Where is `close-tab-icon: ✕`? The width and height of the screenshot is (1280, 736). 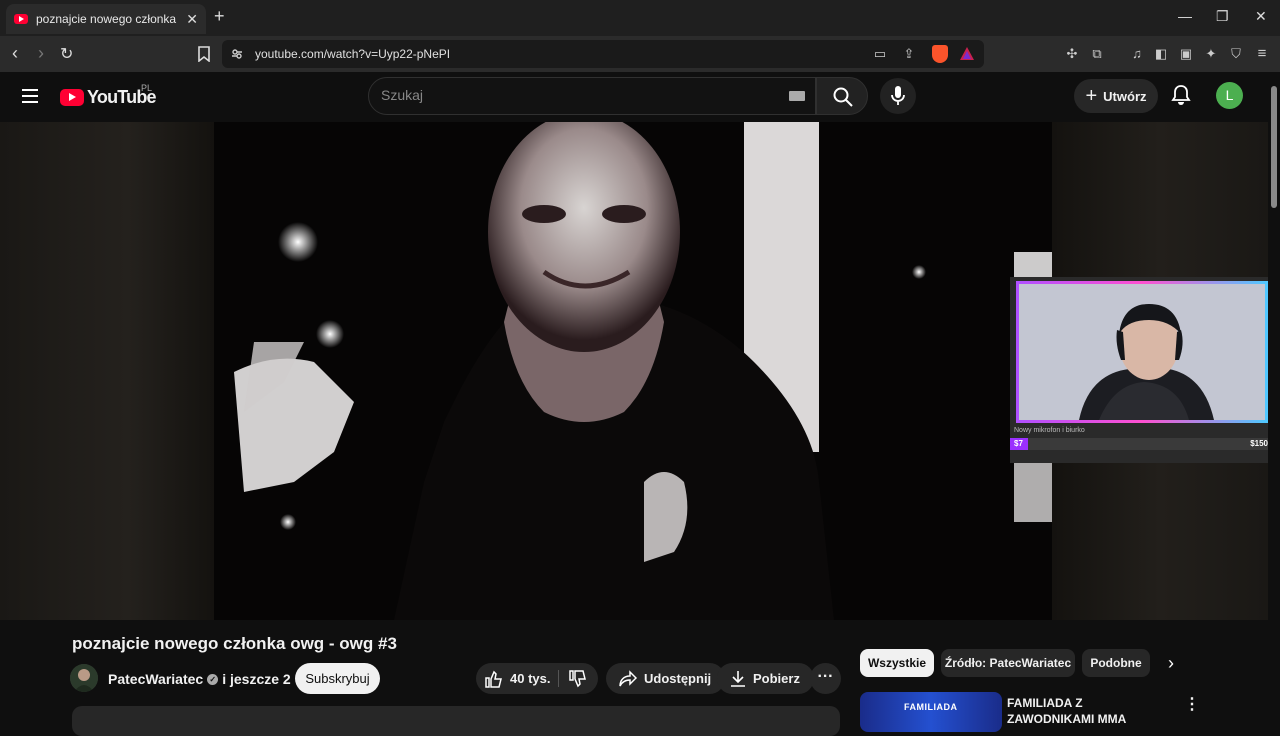 close-tab-icon: ✕ is located at coordinates (192, 19).